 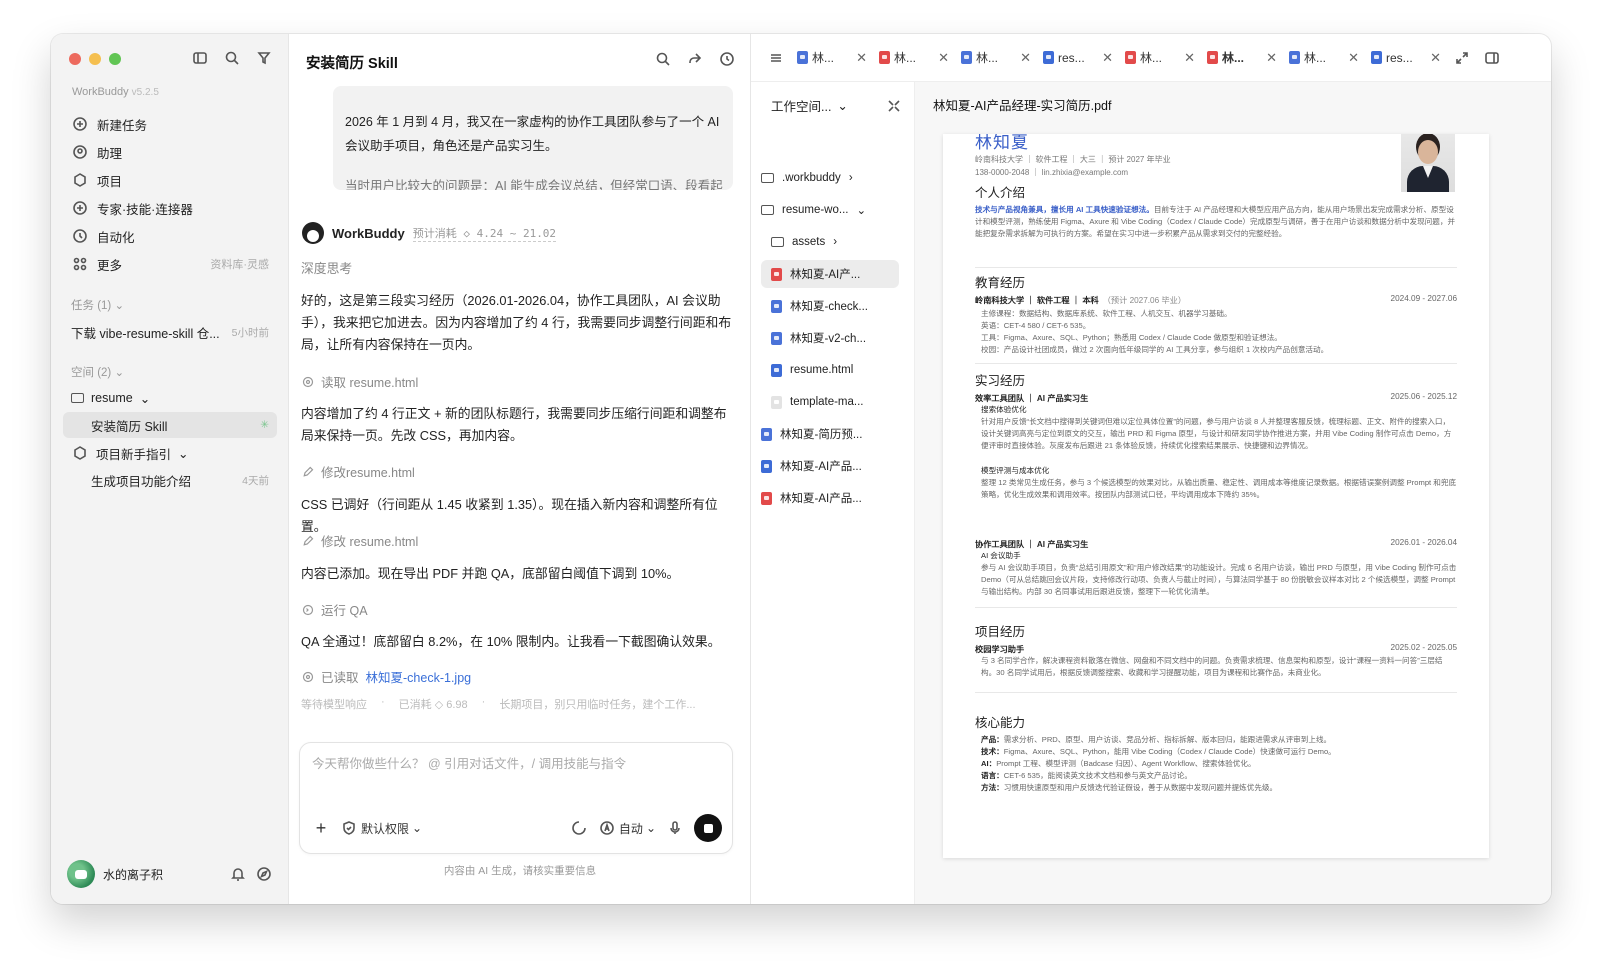 What do you see at coordinates (830, 370) in the screenshot?
I see `tree-item-file: resume.html` at bounding box center [830, 370].